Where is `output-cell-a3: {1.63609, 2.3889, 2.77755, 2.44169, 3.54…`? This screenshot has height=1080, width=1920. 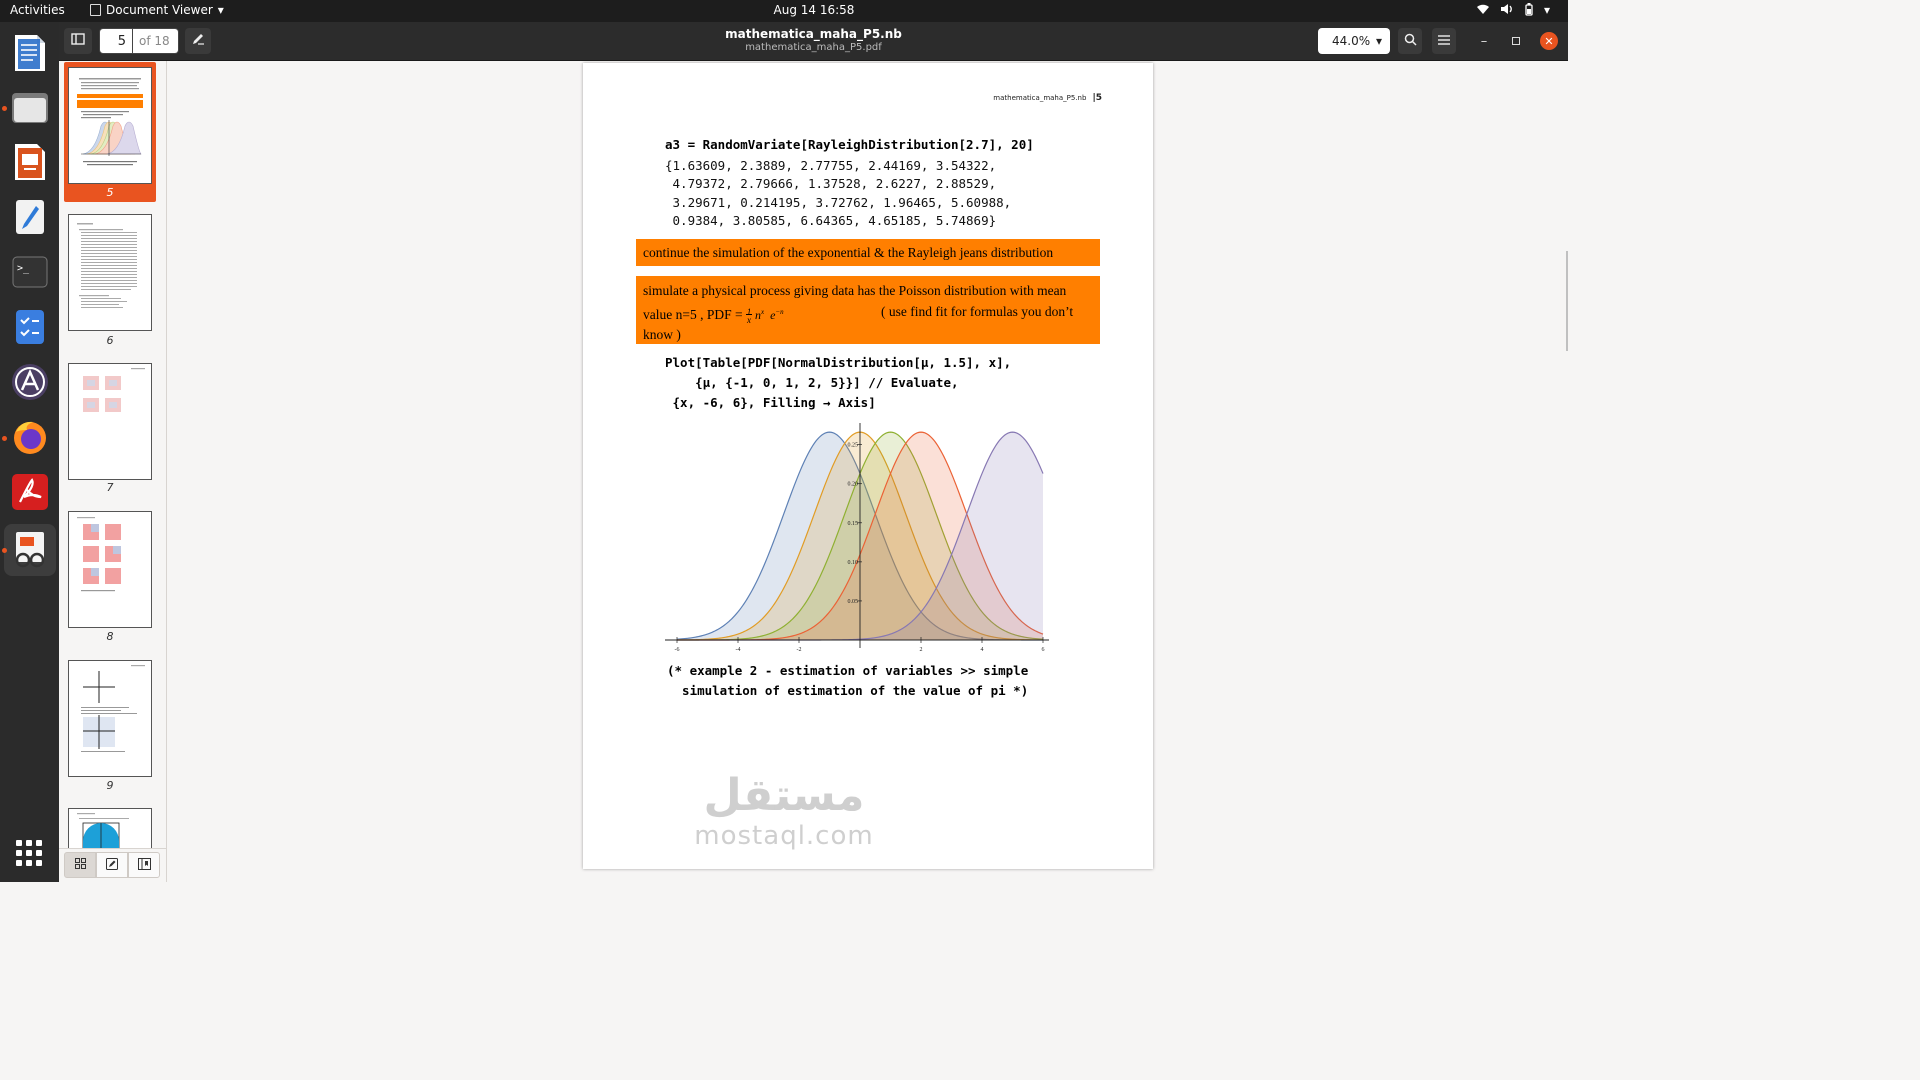 output-cell-a3: {1.63609, 2.3889, 2.77755, 2.44169, 3.54… is located at coordinates (838, 193).